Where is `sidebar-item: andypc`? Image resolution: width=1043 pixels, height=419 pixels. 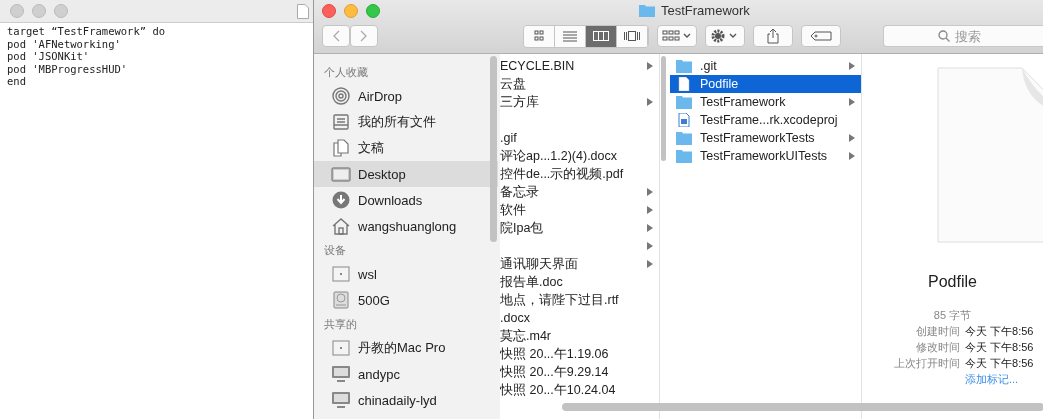 sidebar-item: andypc is located at coordinates (406, 374).